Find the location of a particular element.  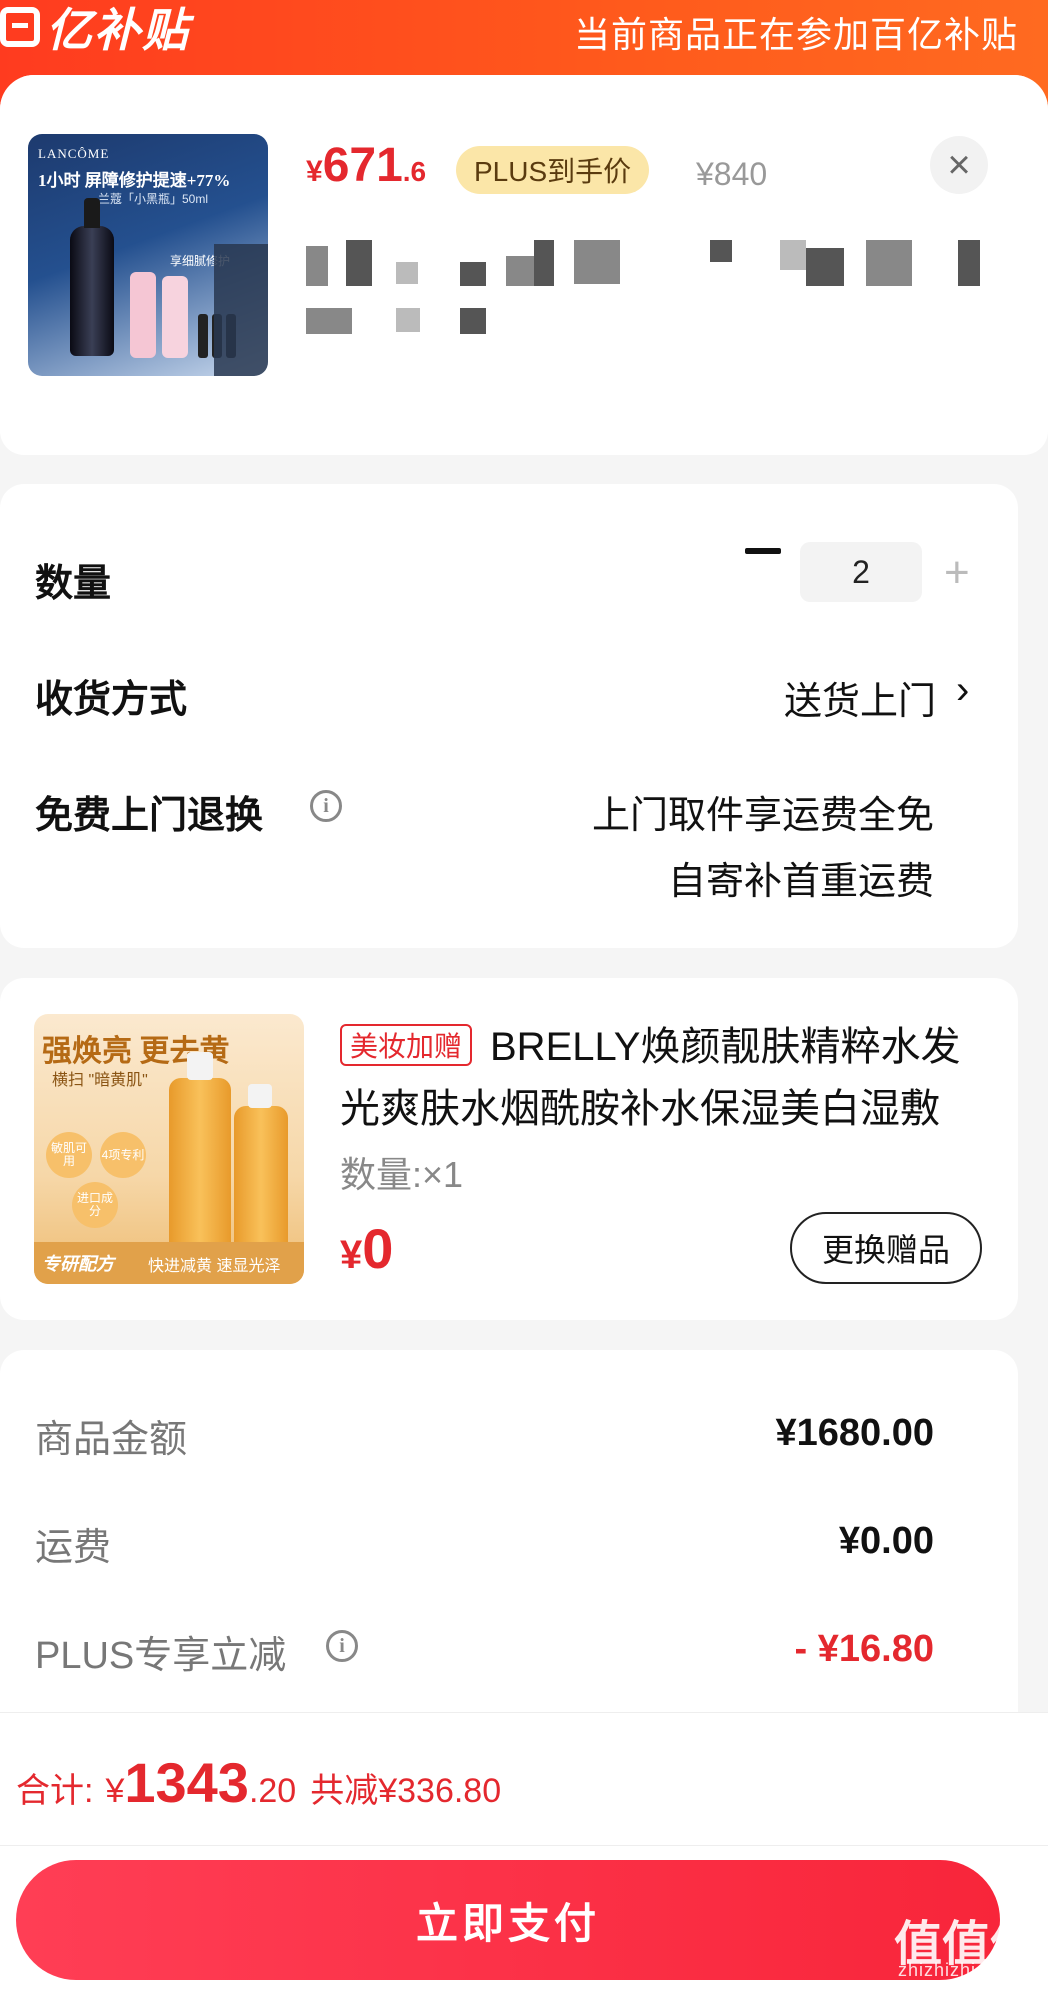

free-return-label: 免费上门退换 is located at coordinates (149, 816).